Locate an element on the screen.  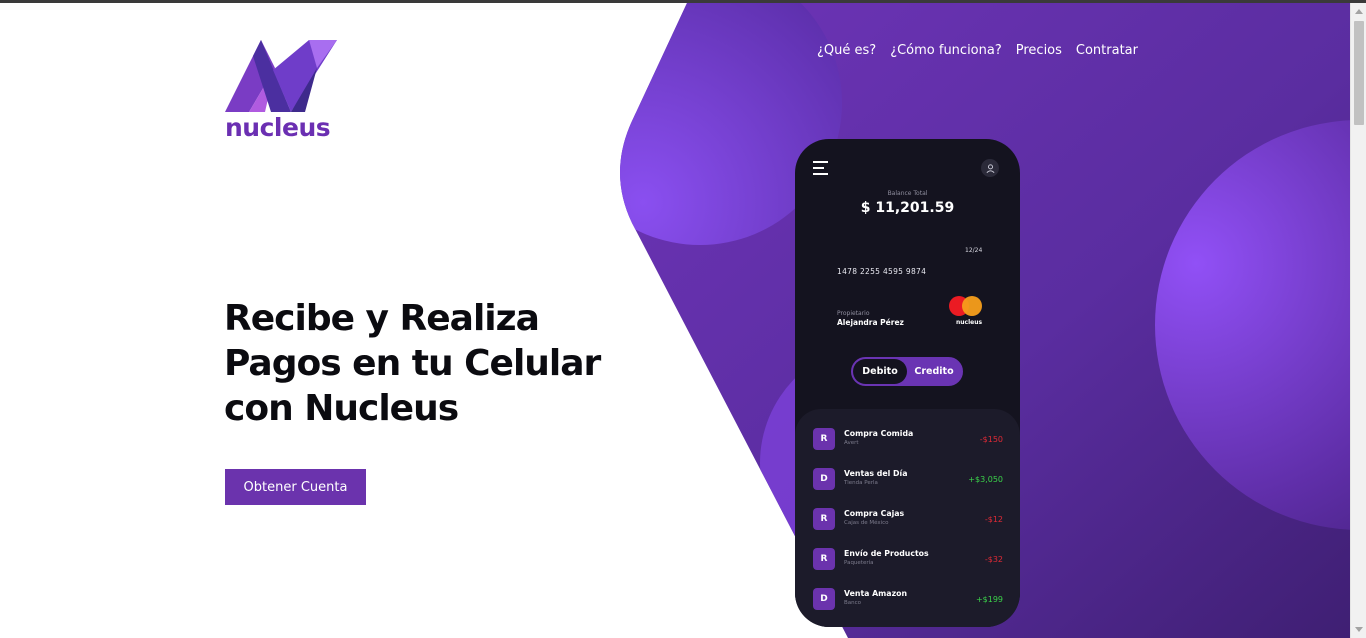
card-type-toggle: Debito Credito is located at coordinates (907, 371).